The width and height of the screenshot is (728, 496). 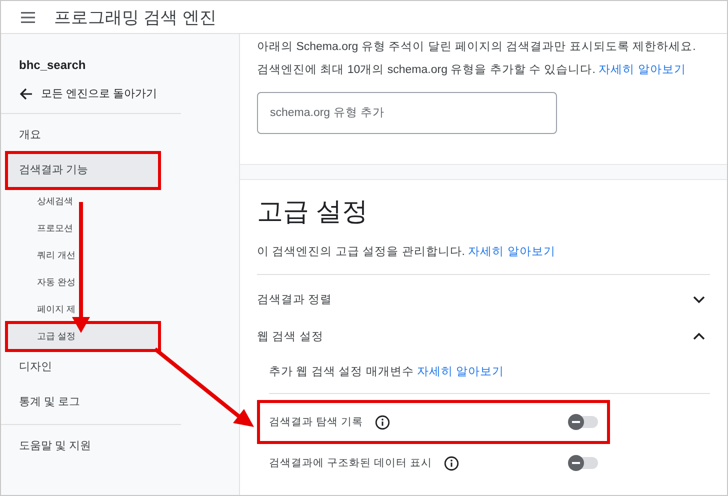 What do you see at coordinates (699, 299) in the screenshot?
I see `chevron-down-icon` at bounding box center [699, 299].